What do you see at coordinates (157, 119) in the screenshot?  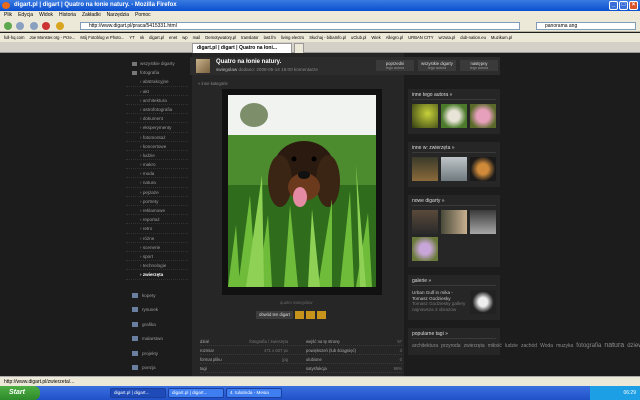 I see `sidebar-subitem: › dokument` at bounding box center [157, 119].